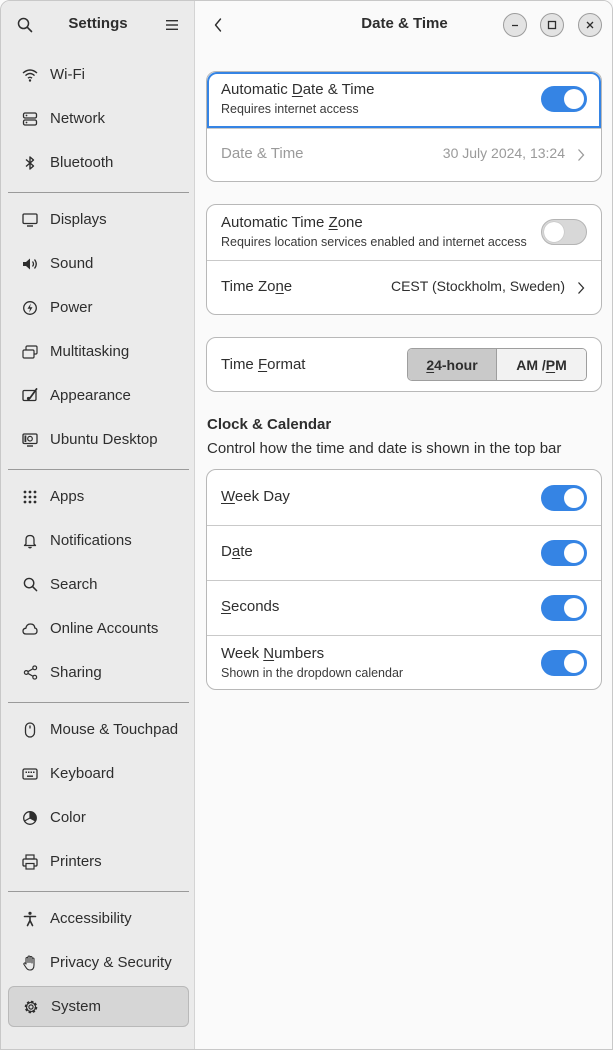 Image resolution: width=613 pixels, height=1050 pixels. I want to click on automatic-date-time-subtitle: Requires internet access, so click(290, 109).